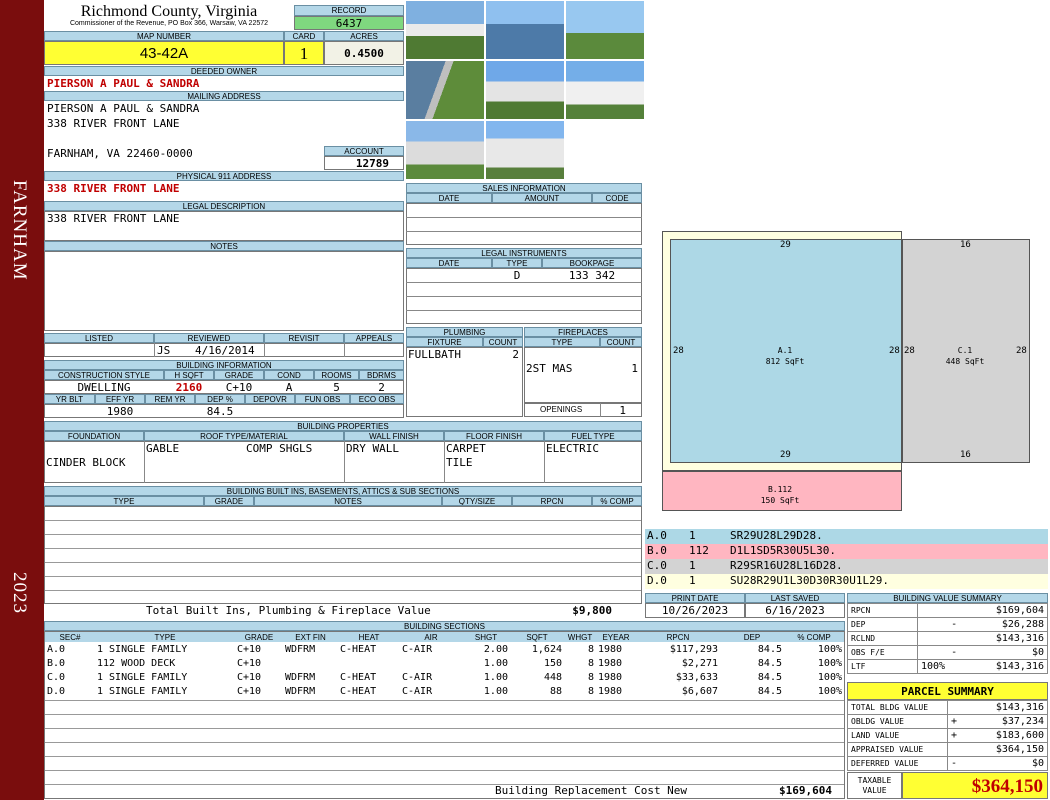 The image size is (1050, 800). What do you see at coordinates (695, 610) in the screenshot?
I see `print-date: 10/26/2023` at bounding box center [695, 610].